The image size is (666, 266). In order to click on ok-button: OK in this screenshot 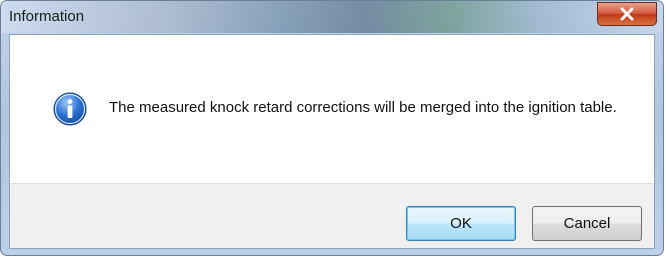, I will do `click(461, 223)`.